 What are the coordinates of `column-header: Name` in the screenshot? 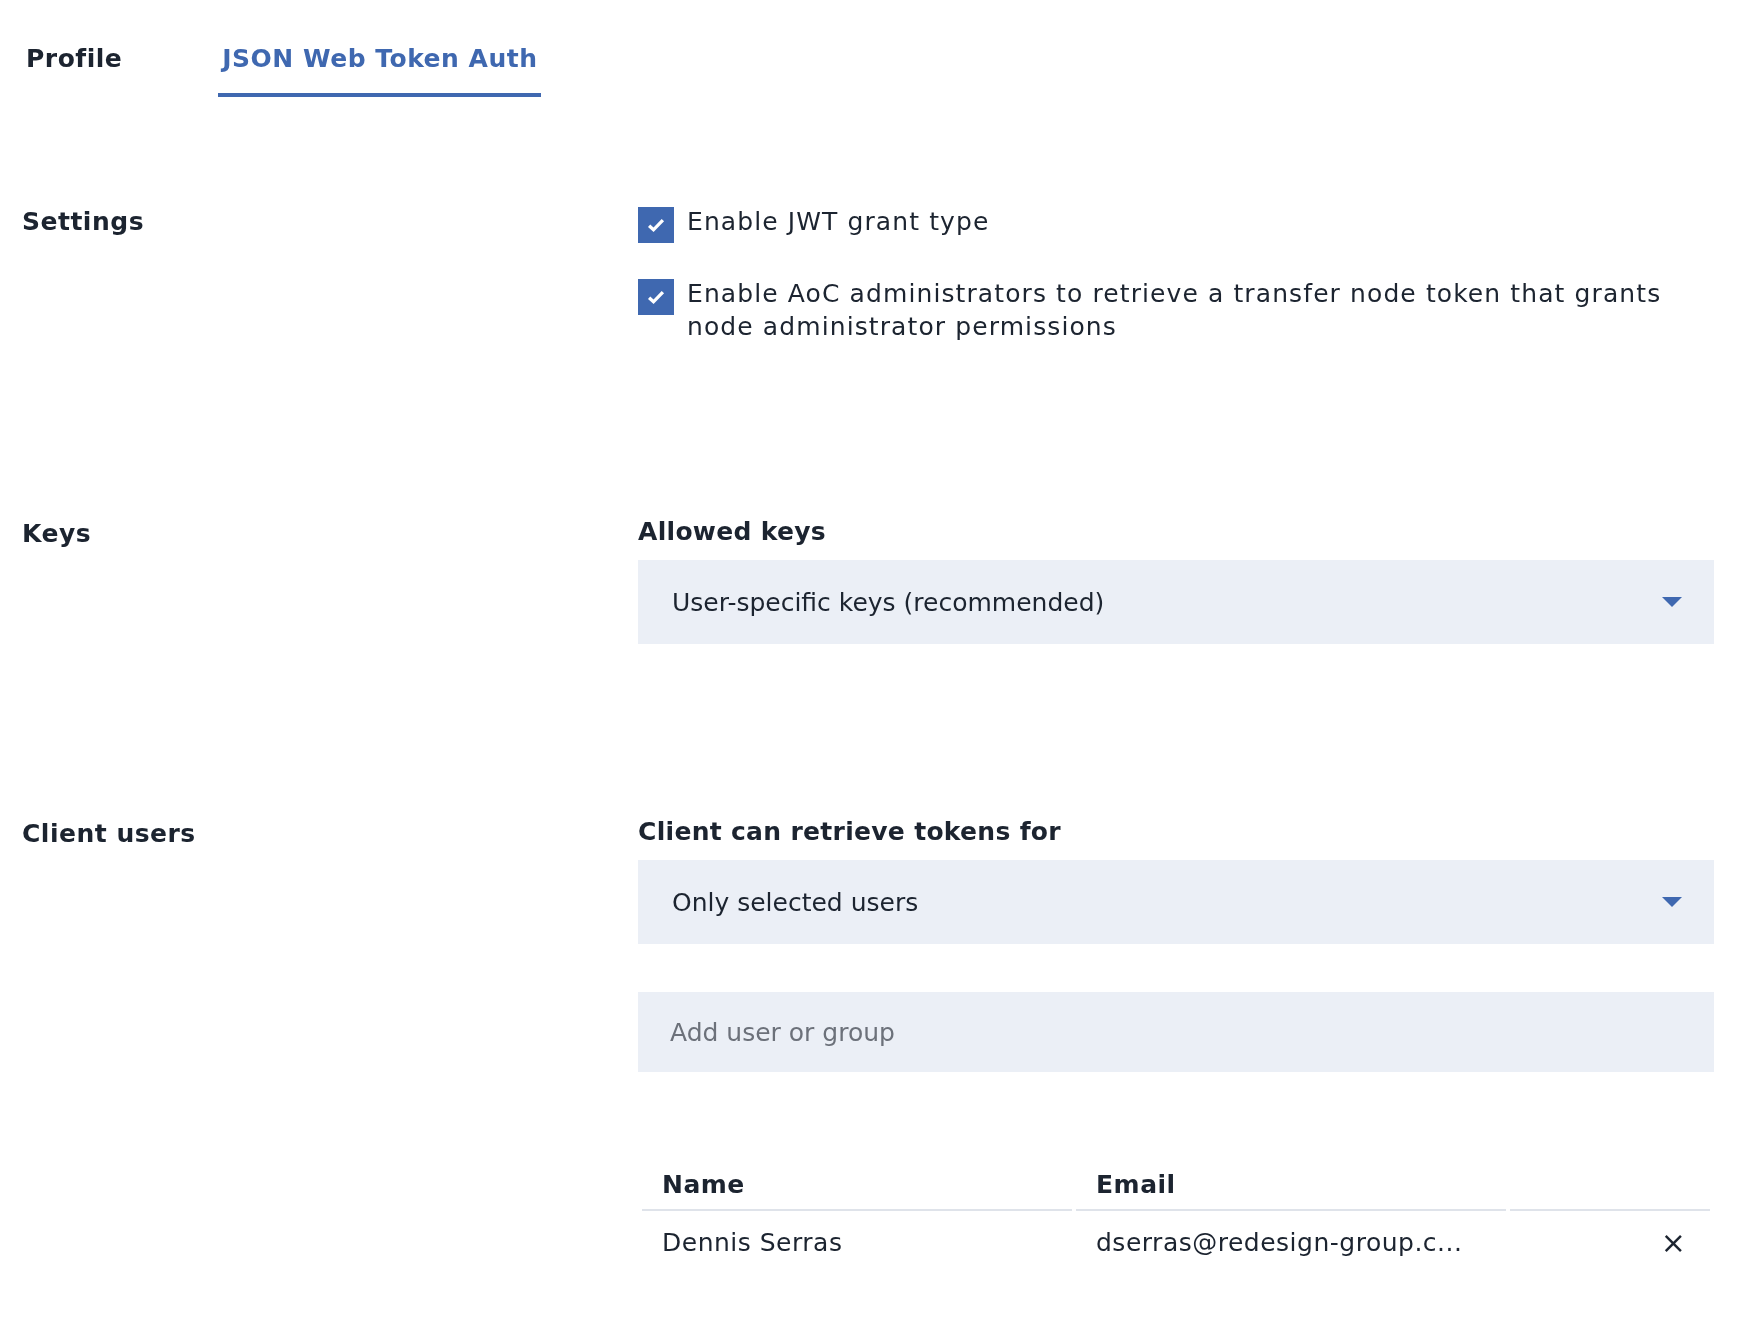 It's located at (857, 1190).